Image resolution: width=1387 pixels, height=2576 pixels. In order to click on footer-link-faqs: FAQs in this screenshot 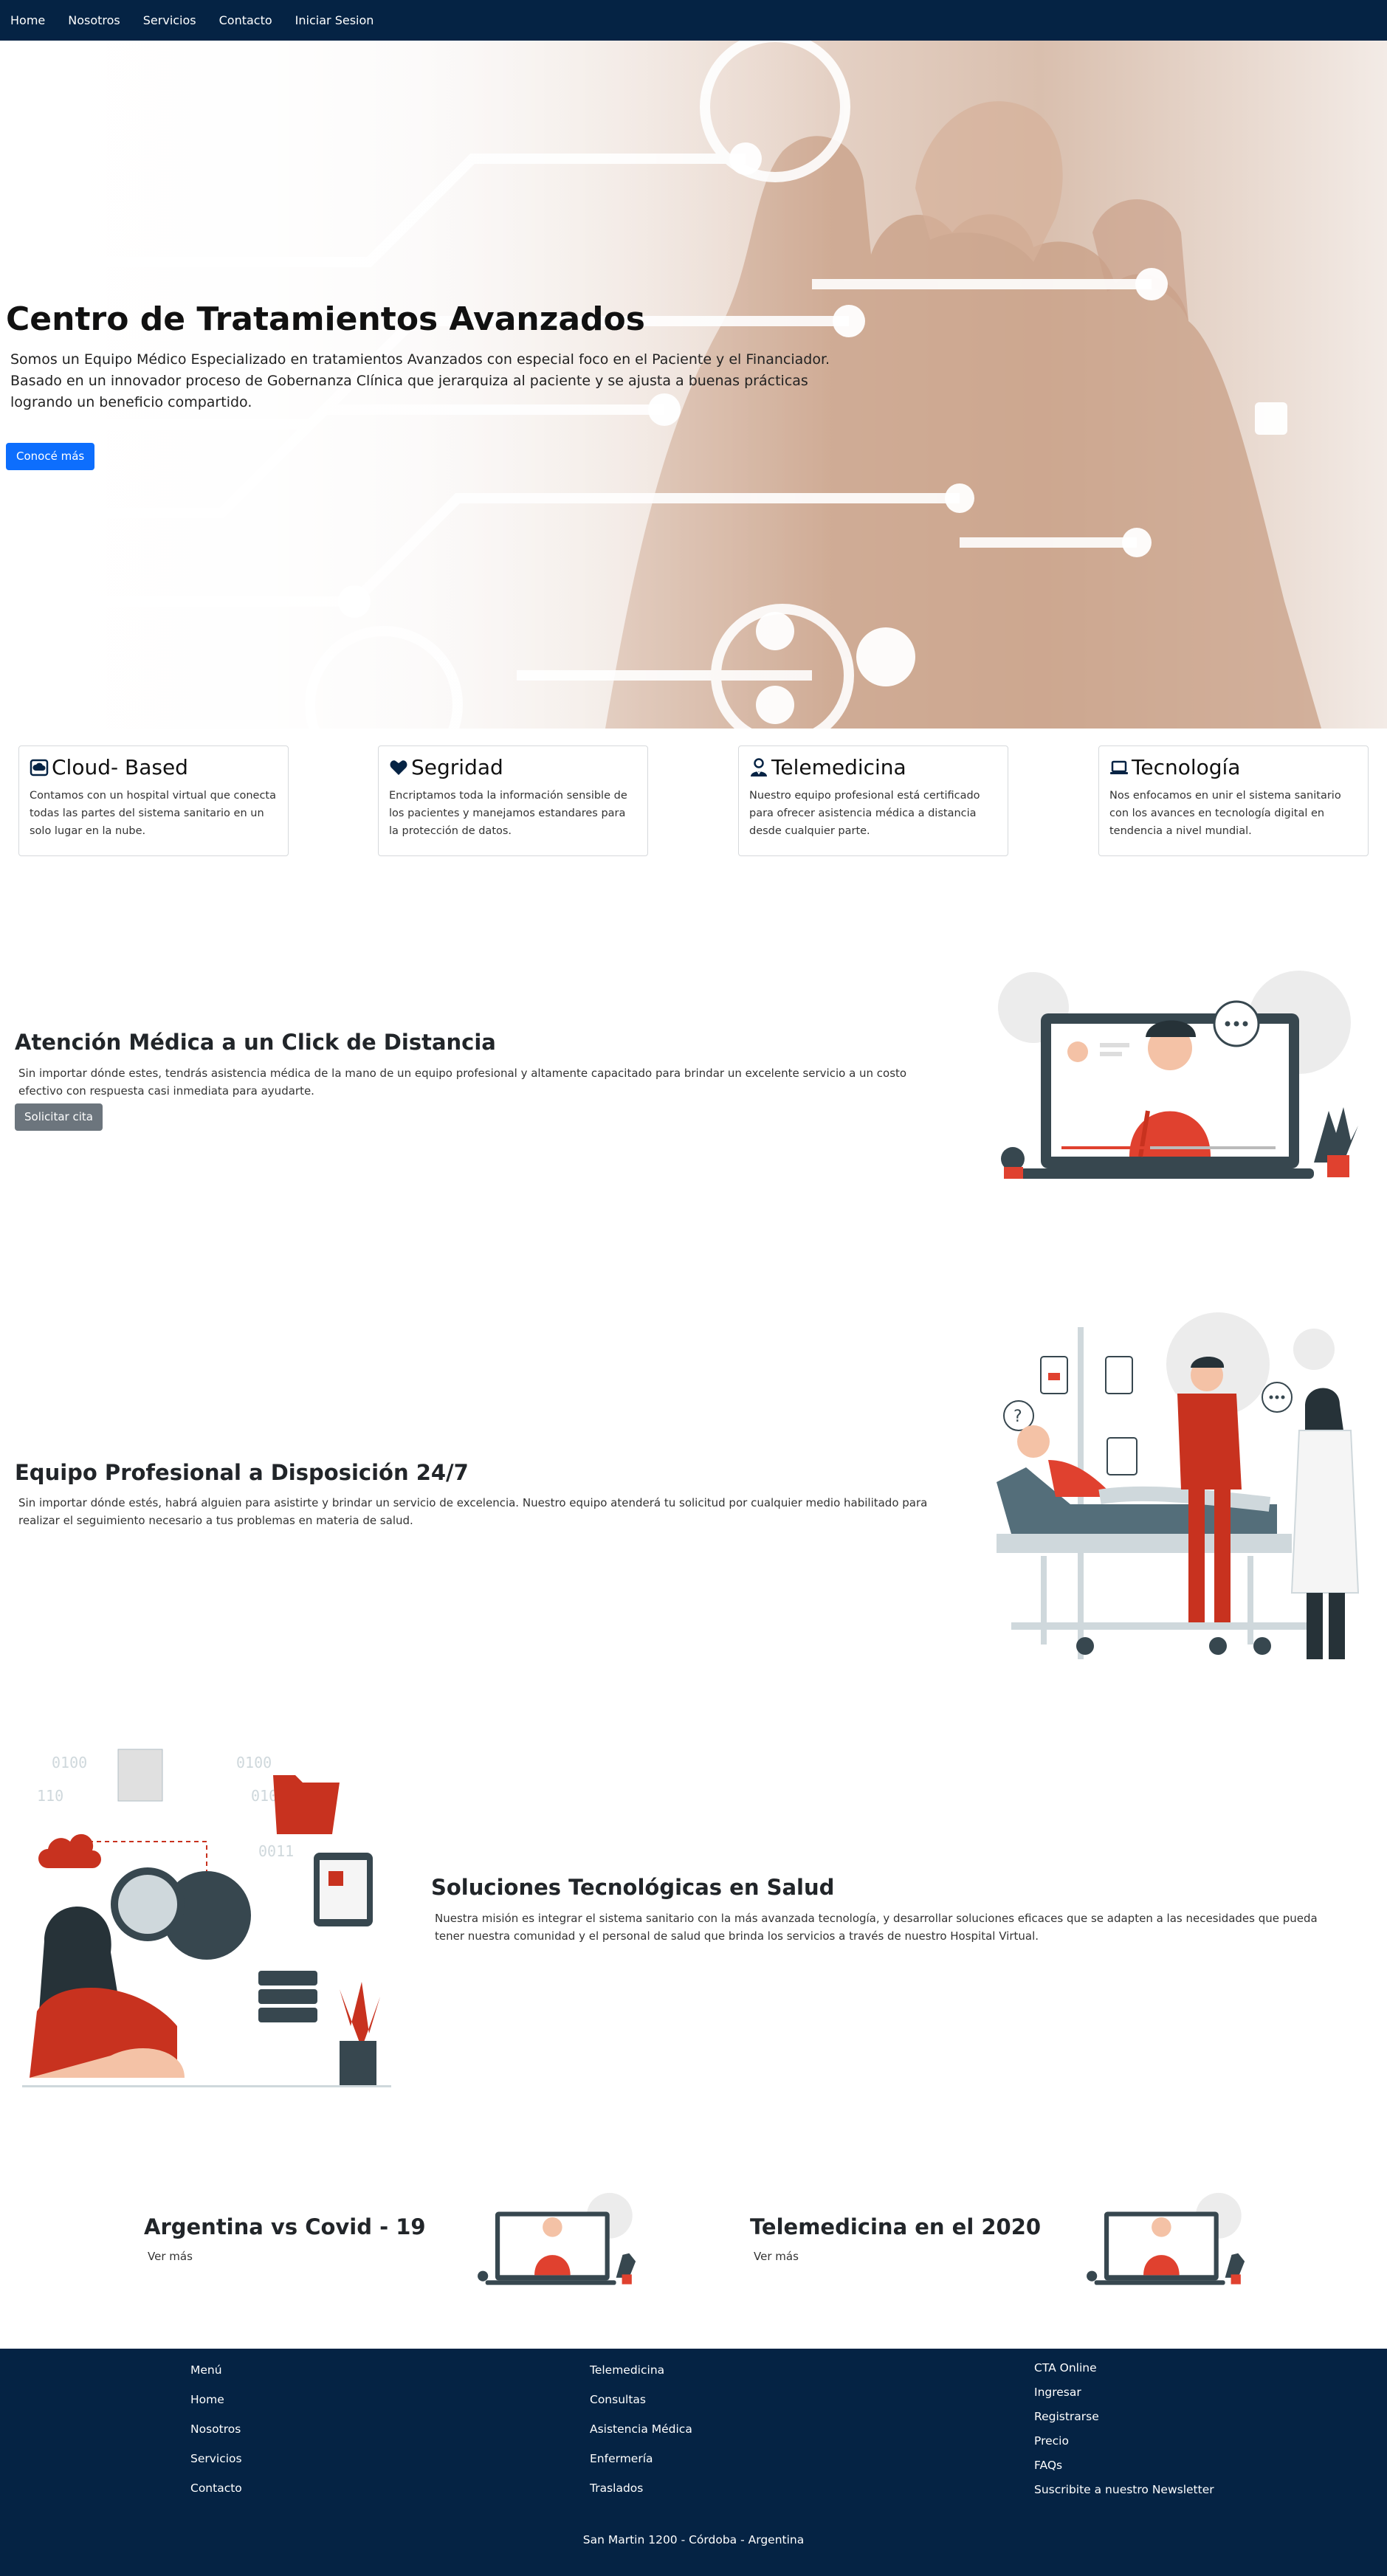, I will do `click(1124, 2466)`.